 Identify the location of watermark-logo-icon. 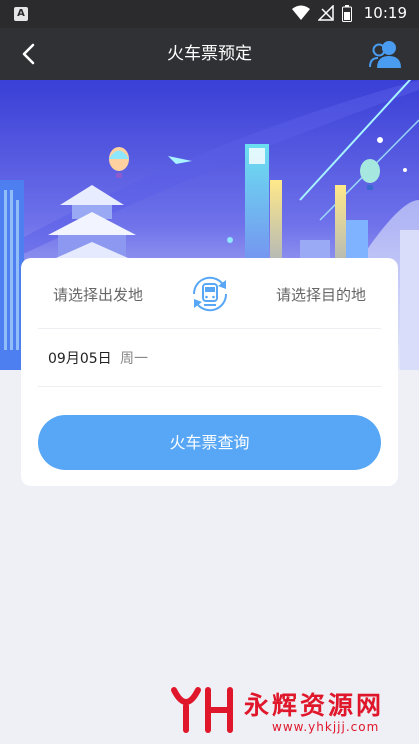
(202, 710).